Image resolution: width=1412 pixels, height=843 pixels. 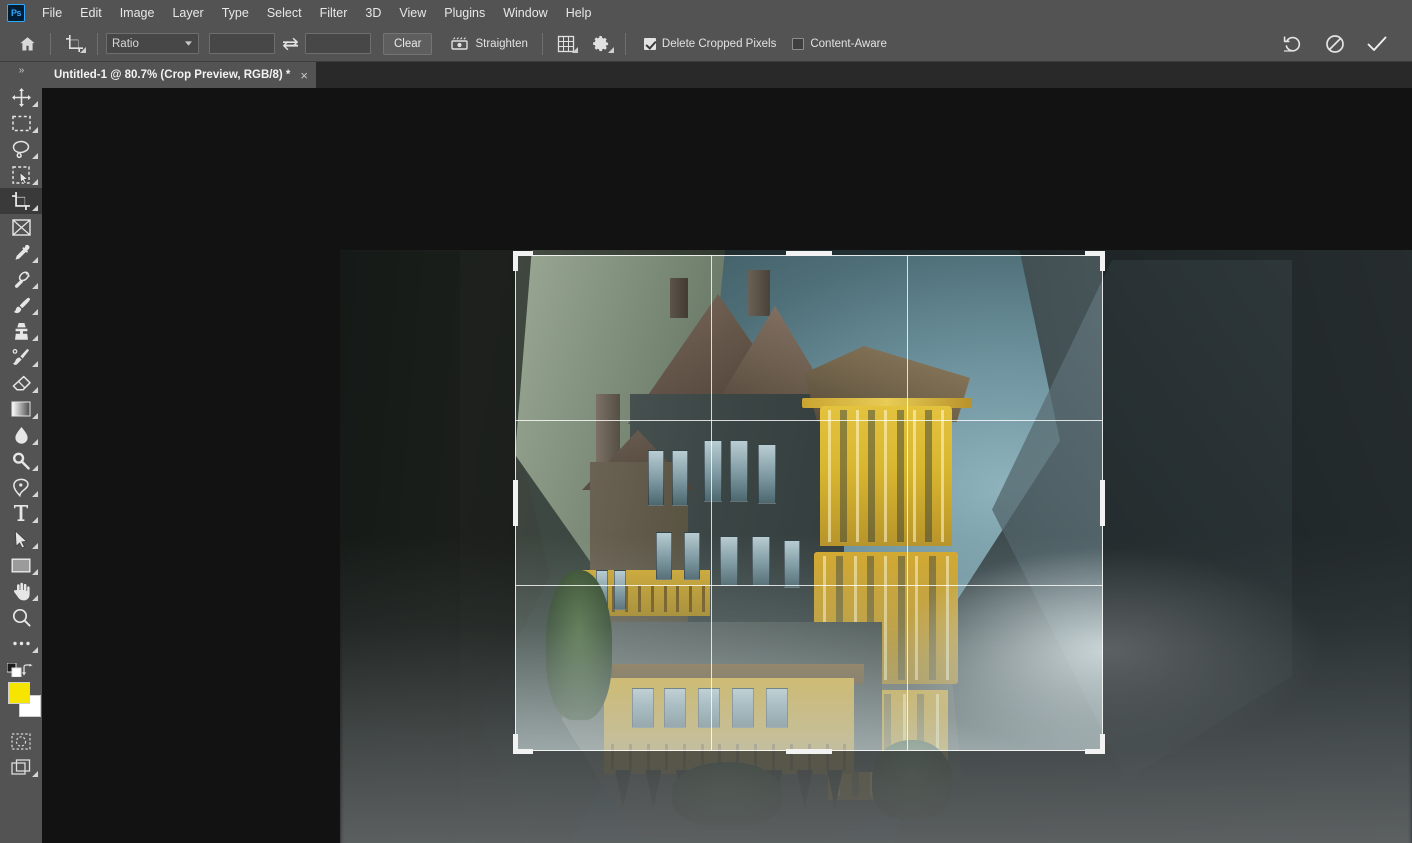 What do you see at coordinates (21, 513) in the screenshot?
I see `type-tool` at bounding box center [21, 513].